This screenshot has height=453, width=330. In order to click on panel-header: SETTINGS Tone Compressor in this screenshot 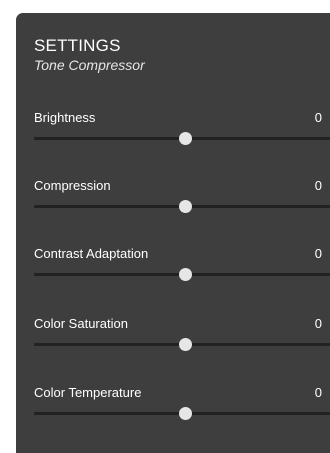, I will do `click(89, 55)`.